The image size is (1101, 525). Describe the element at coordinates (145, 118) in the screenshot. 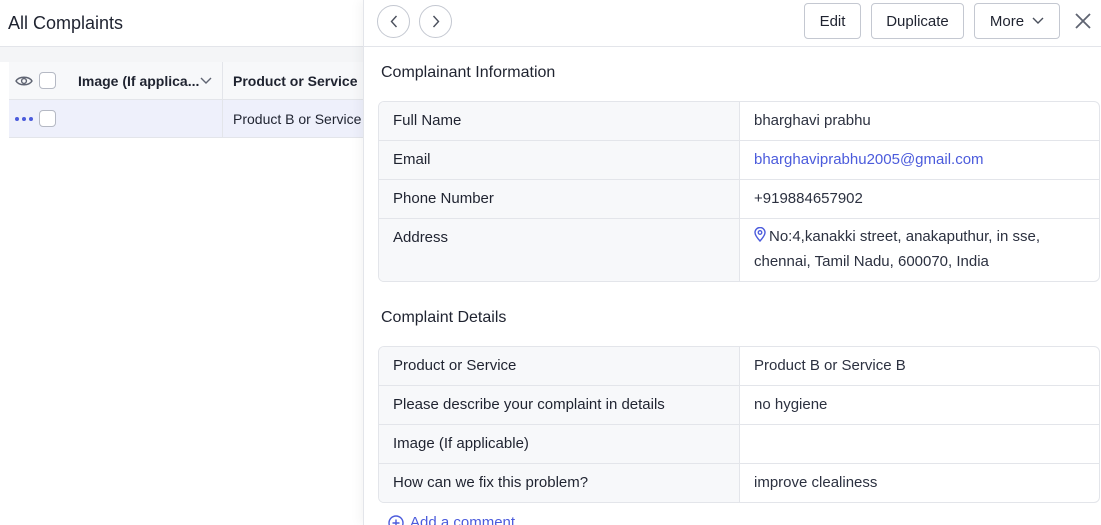

I see `row-image-cell` at that location.